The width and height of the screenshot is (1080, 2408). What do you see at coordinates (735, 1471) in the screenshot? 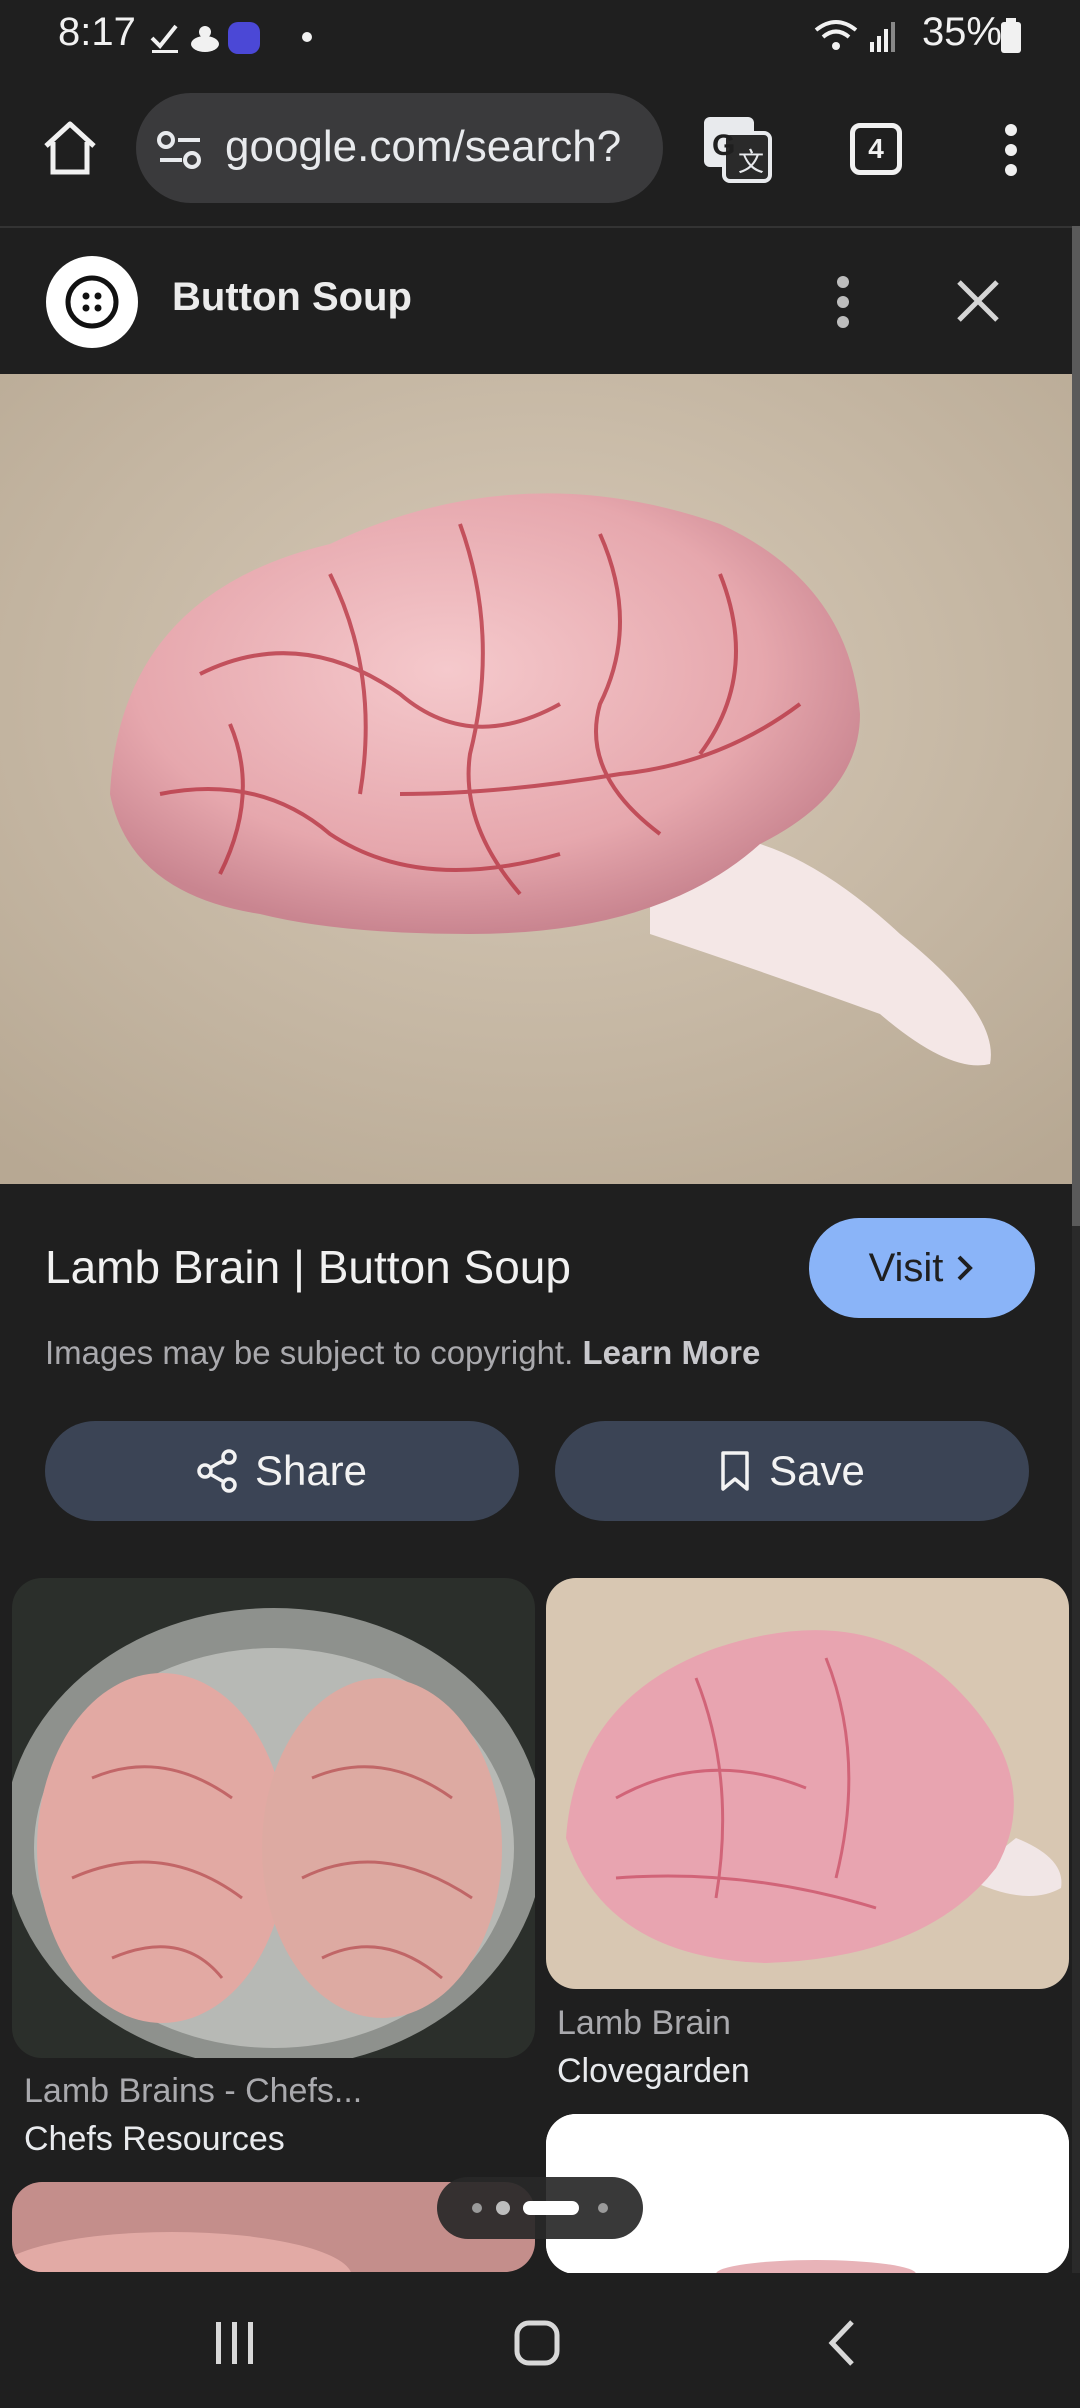
I see `bookmark-icon` at bounding box center [735, 1471].